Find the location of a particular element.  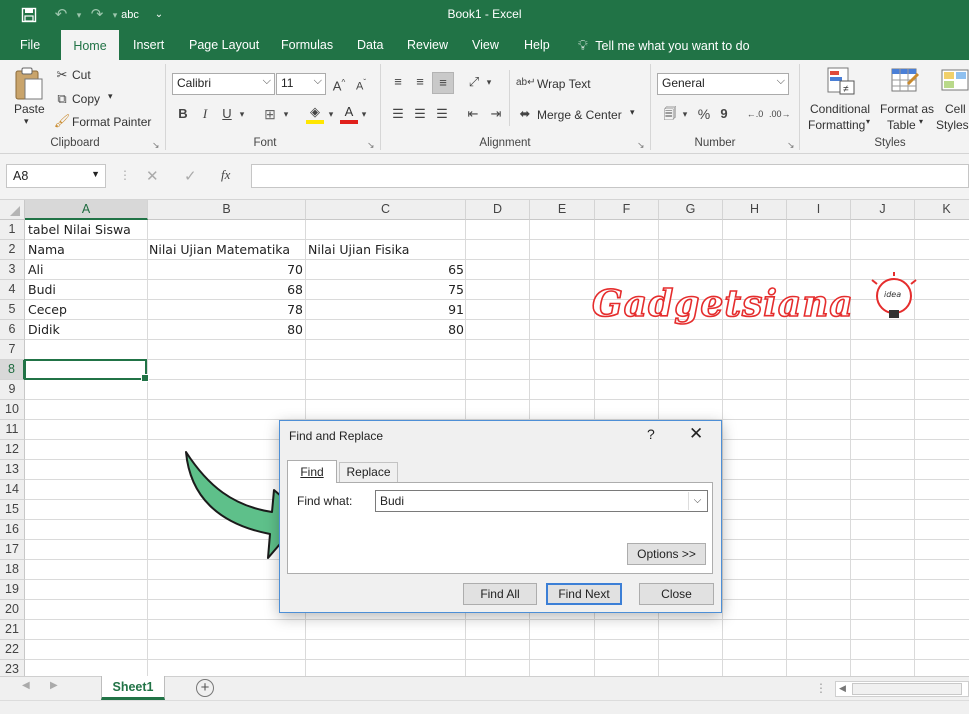

align-center-icon: ☰ is located at coordinates (420, 114).